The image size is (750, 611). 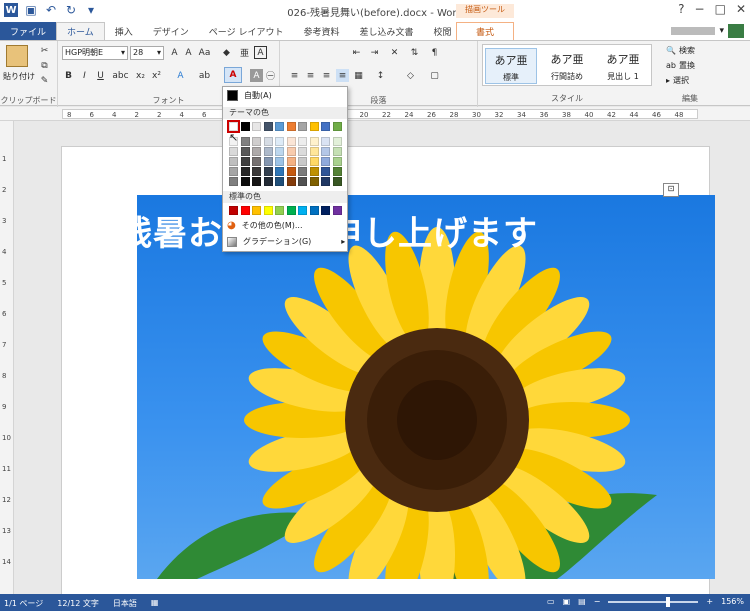 What do you see at coordinates (246, 31) in the screenshot?
I see `tab-page-layout: ページ レイアウト` at bounding box center [246, 31].